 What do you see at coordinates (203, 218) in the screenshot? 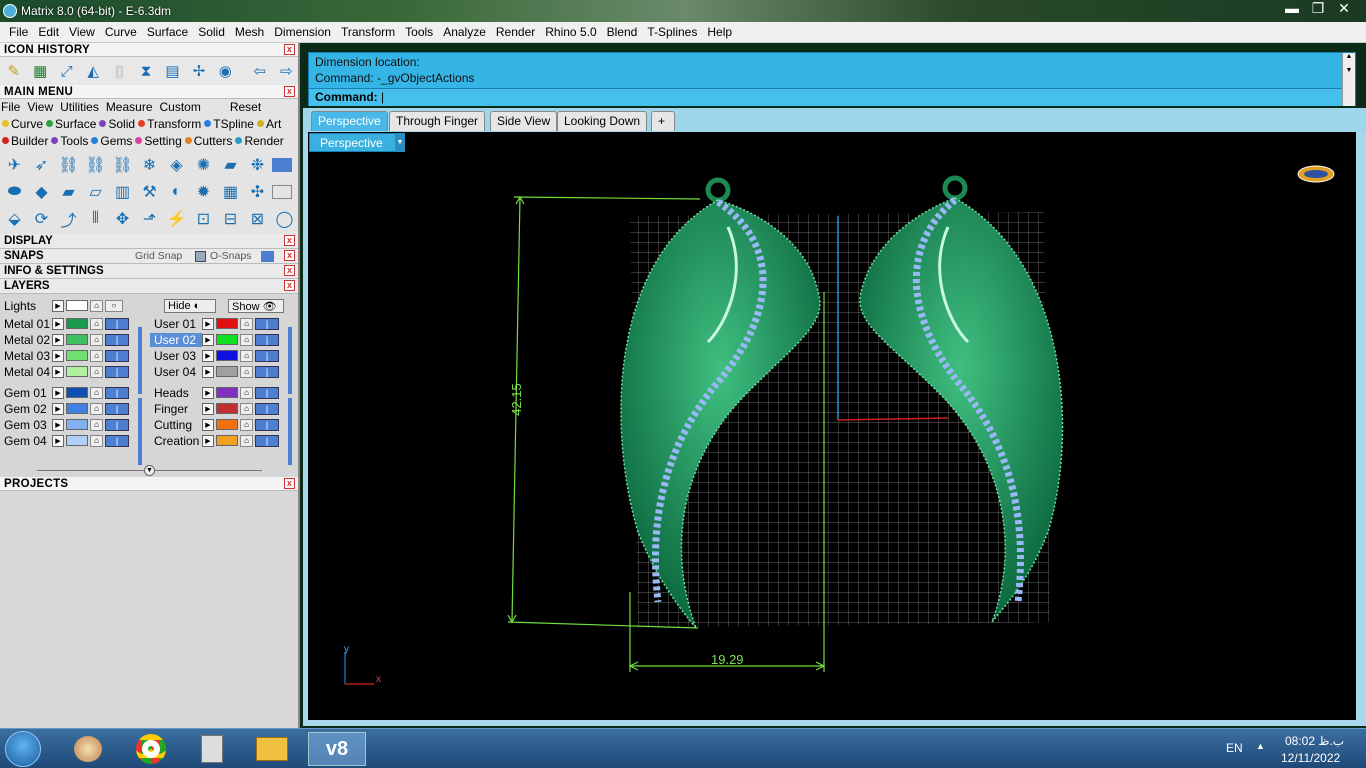
I see `tool-icon: ⊡` at bounding box center [203, 218].